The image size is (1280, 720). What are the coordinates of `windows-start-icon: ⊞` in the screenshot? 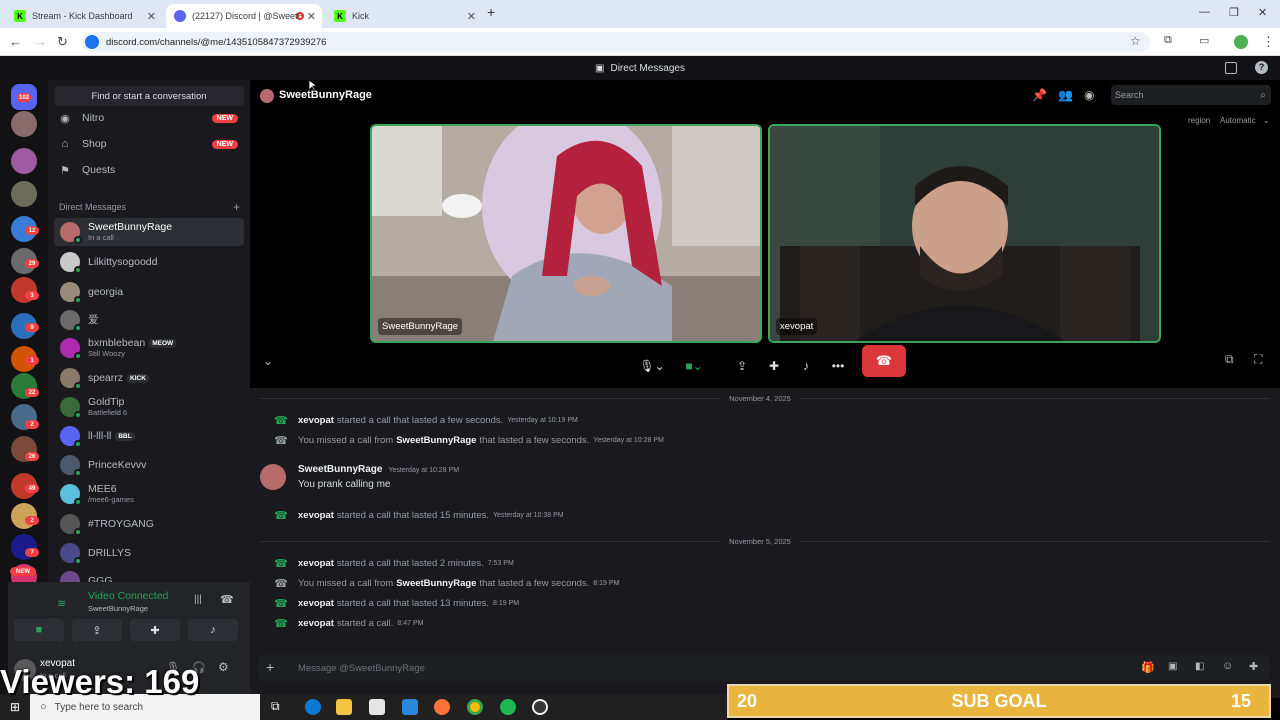 It's located at (15, 707).